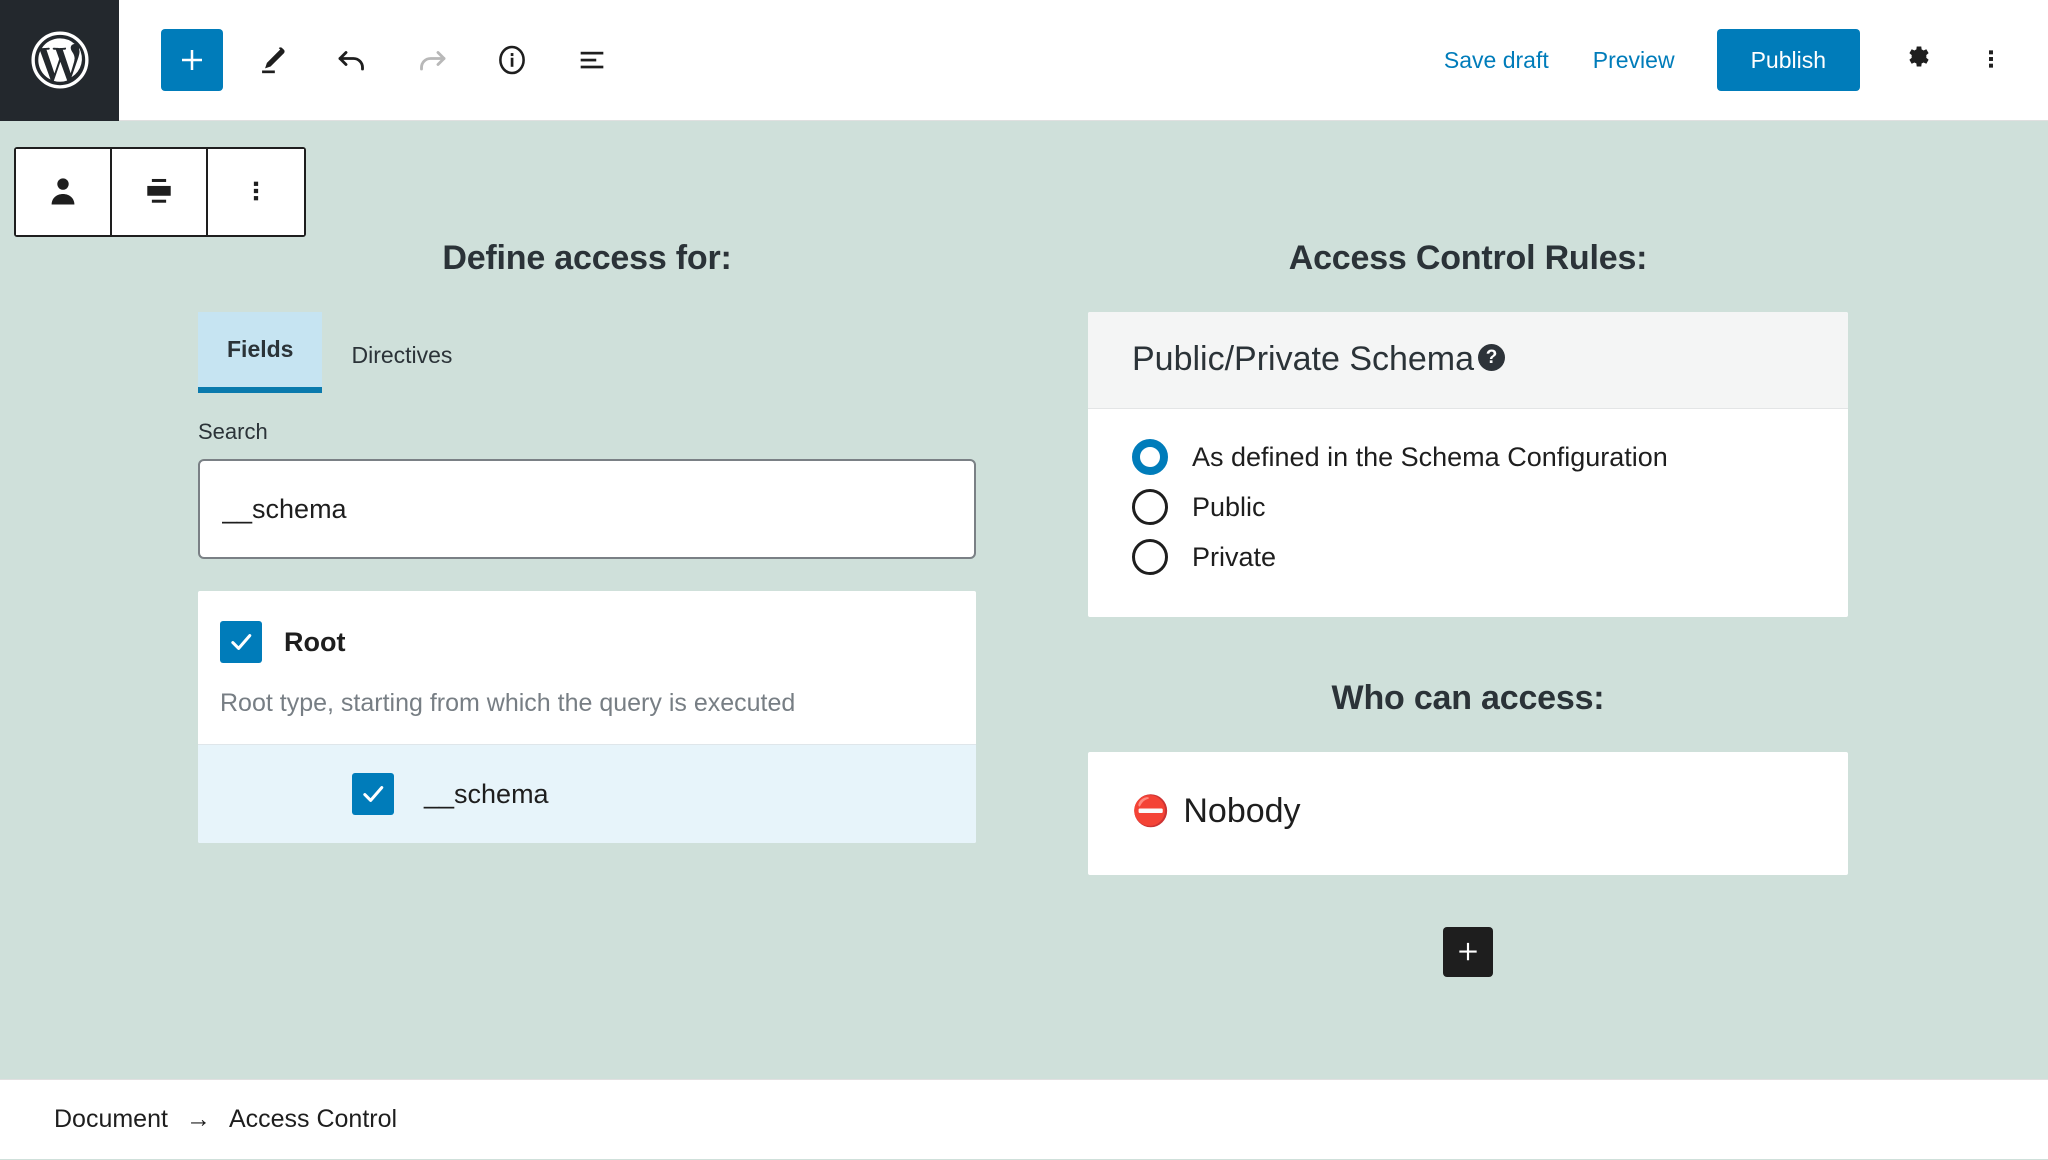 This screenshot has width=2048, height=1160. Describe the element at coordinates (1468, 258) in the screenshot. I see `access-control-rules-title: Access Control Rules:` at that location.